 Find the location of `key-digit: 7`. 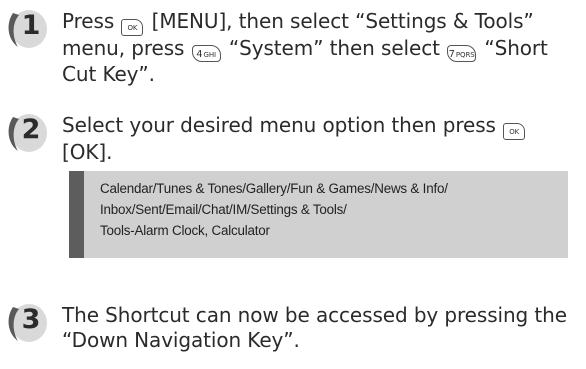

key-digit: 7 is located at coordinates (451, 54).